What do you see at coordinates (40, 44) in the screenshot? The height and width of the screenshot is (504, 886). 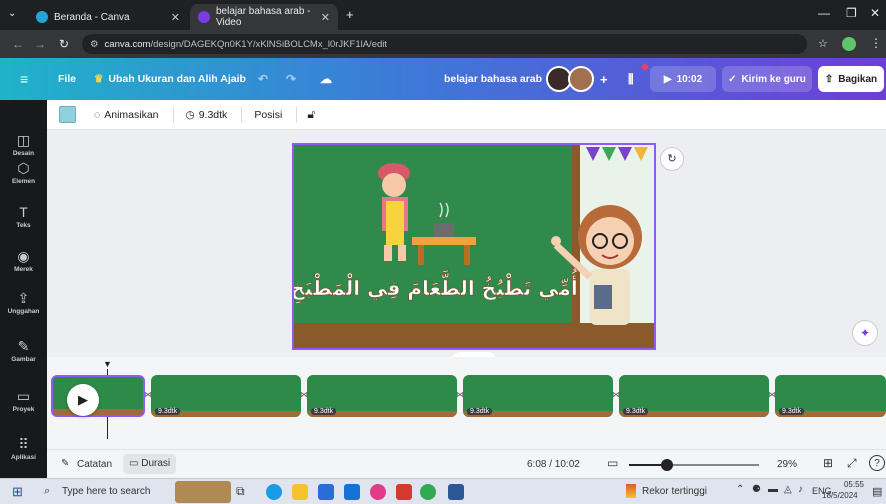 I see `forward-icon: →` at bounding box center [40, 44].